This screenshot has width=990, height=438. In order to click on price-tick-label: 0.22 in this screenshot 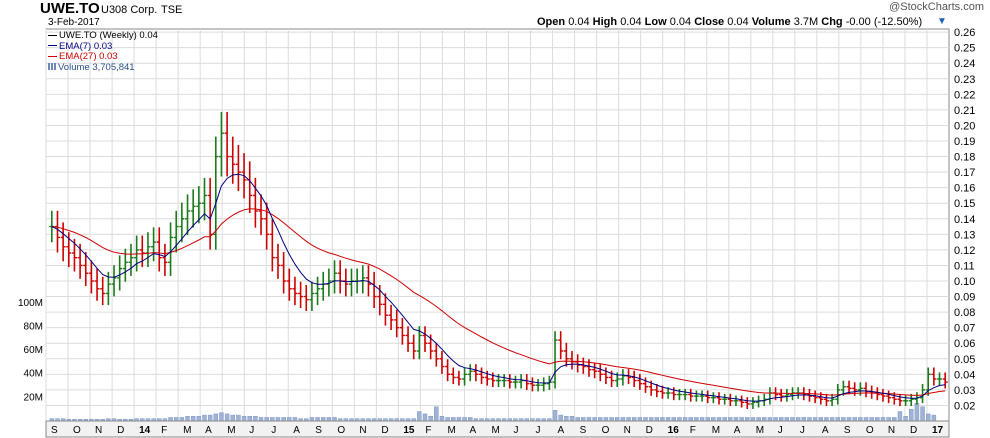, I will do `click(964, 95)`.